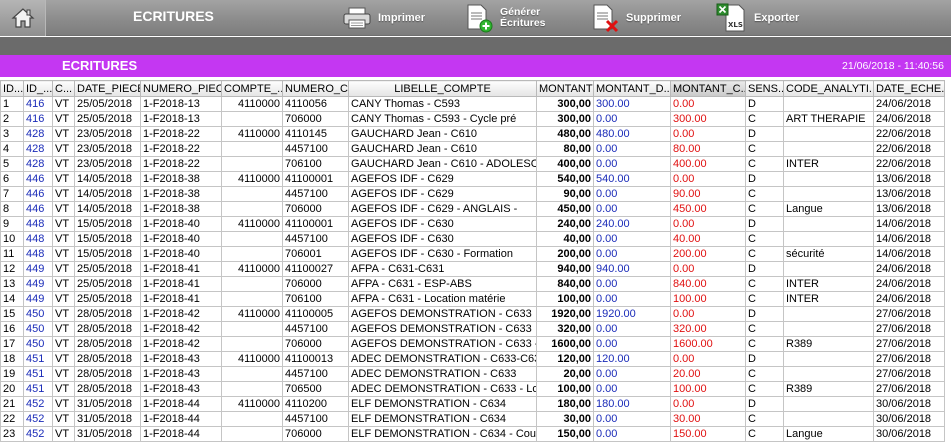 The height and width of the screenshot is (444, 951). Describe the element at coordinates (442, 88) in the screenshot. I see `column-header: LIBELLE_COMPTE` at that location.